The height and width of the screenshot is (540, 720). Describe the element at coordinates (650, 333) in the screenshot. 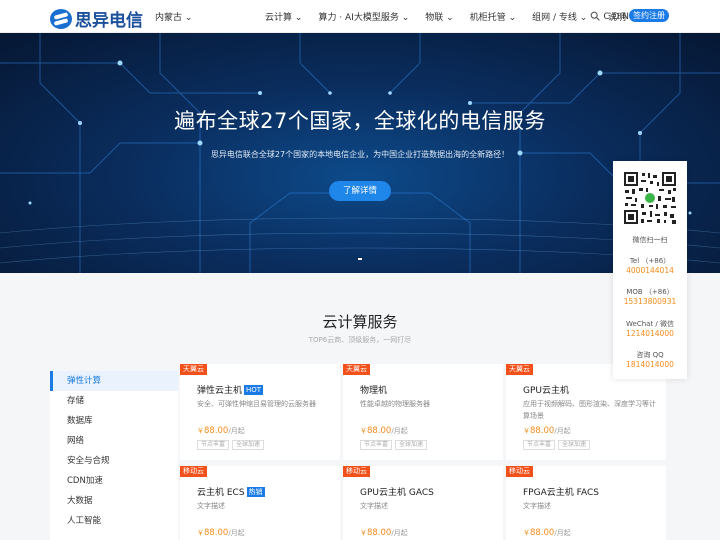

I see `wechat-id: 1214014000` at that location.